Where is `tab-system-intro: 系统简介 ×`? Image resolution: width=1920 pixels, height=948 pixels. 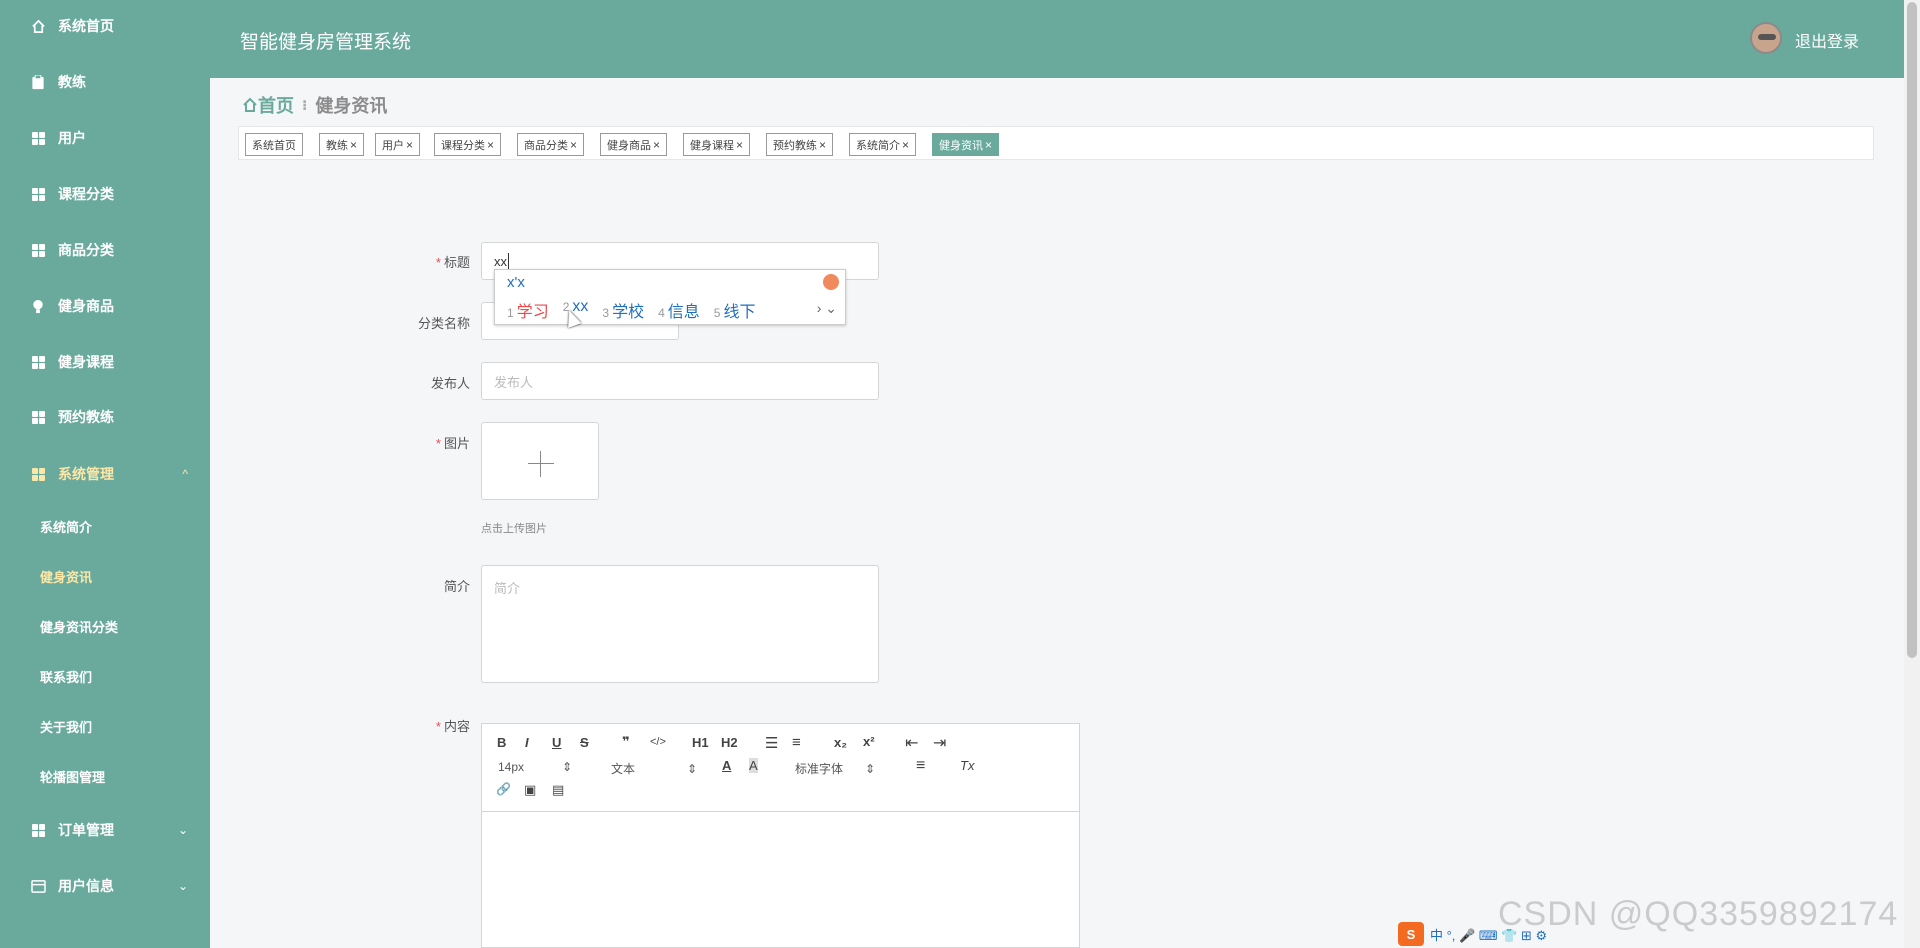 tab-system-intro: 系统简介 × is located at coordinates (883, 144).